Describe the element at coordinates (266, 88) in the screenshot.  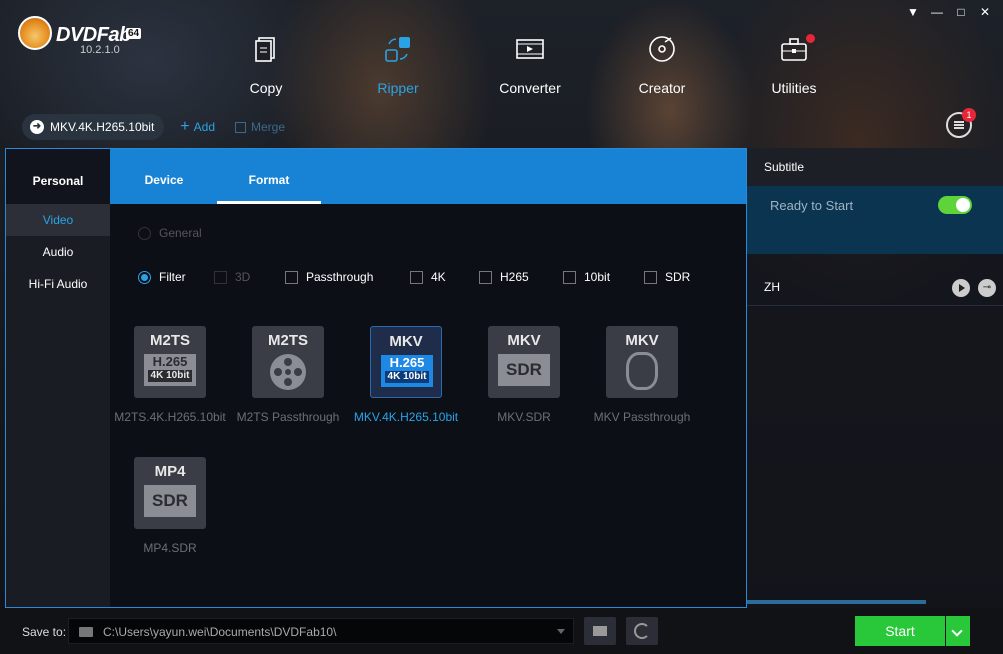
I see `module-label: Copy` at that location.